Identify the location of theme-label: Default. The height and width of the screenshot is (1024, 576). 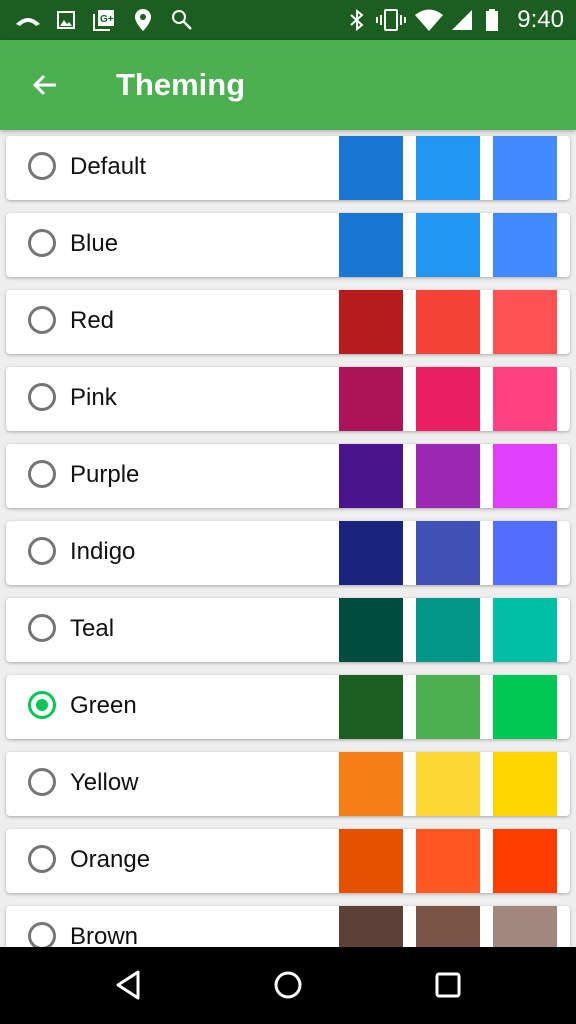
(108, 166).